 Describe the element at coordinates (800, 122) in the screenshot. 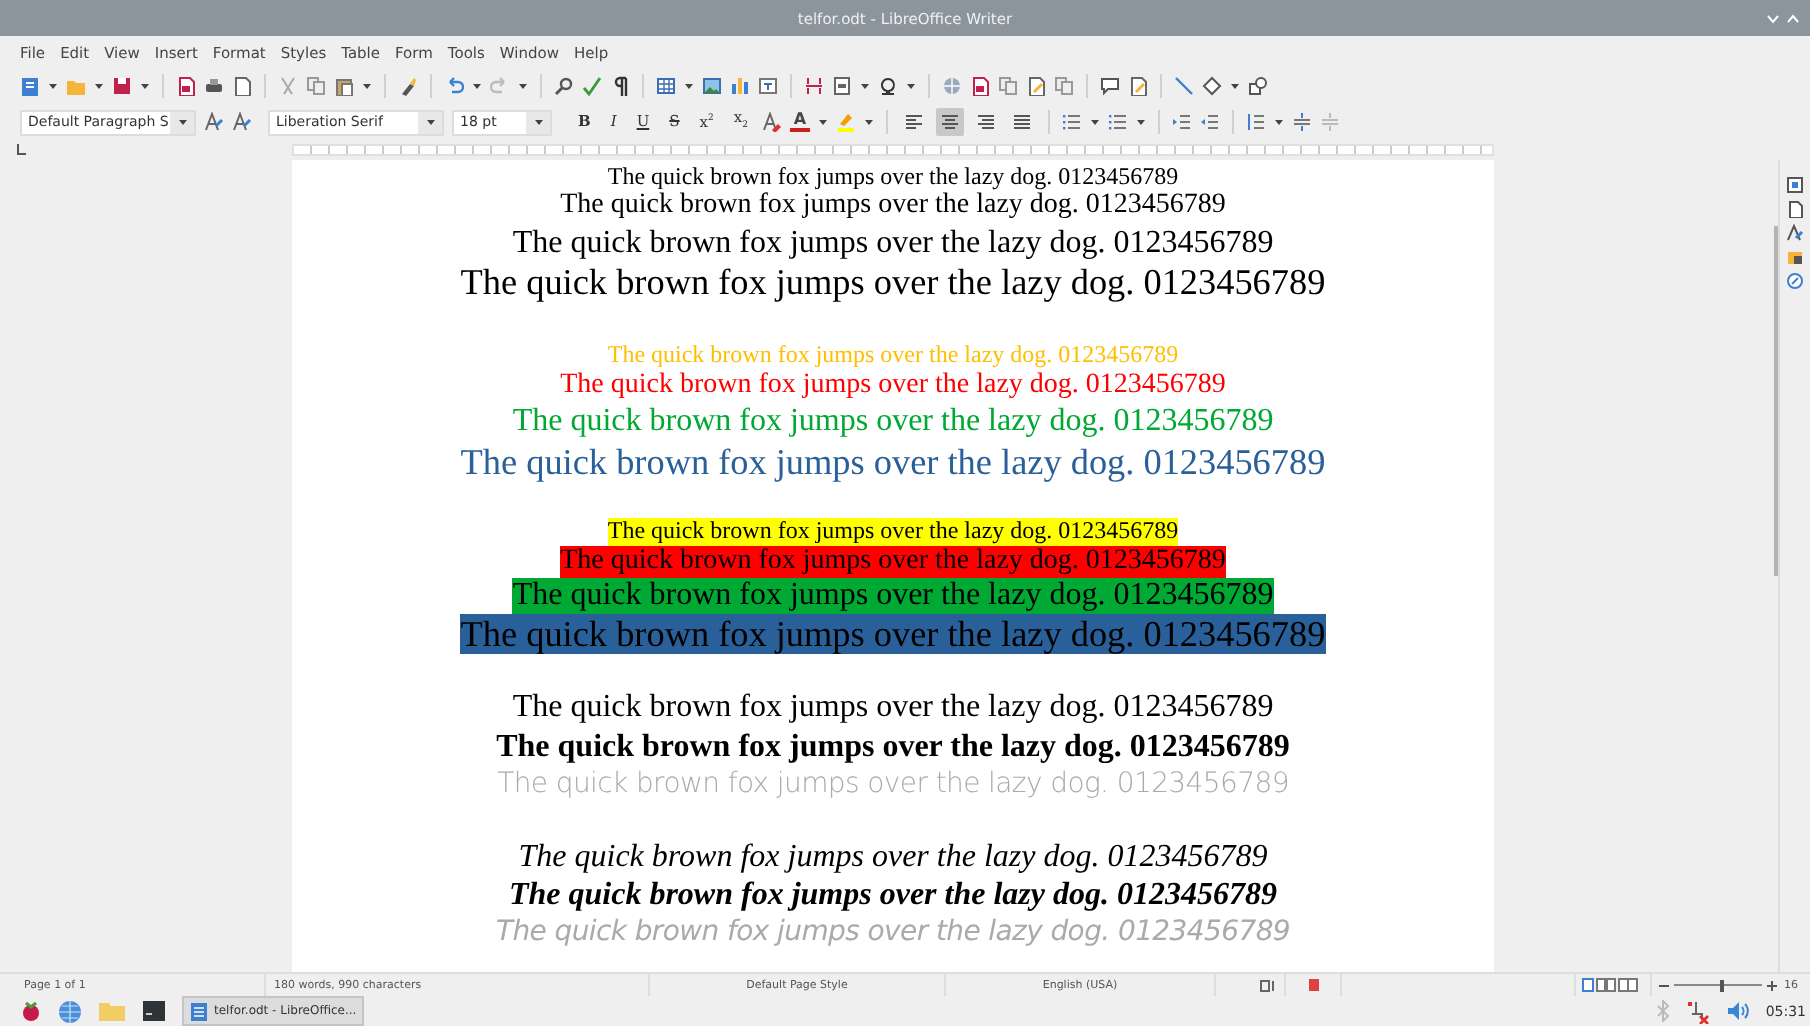

I see `font-color-button: A` at that location.